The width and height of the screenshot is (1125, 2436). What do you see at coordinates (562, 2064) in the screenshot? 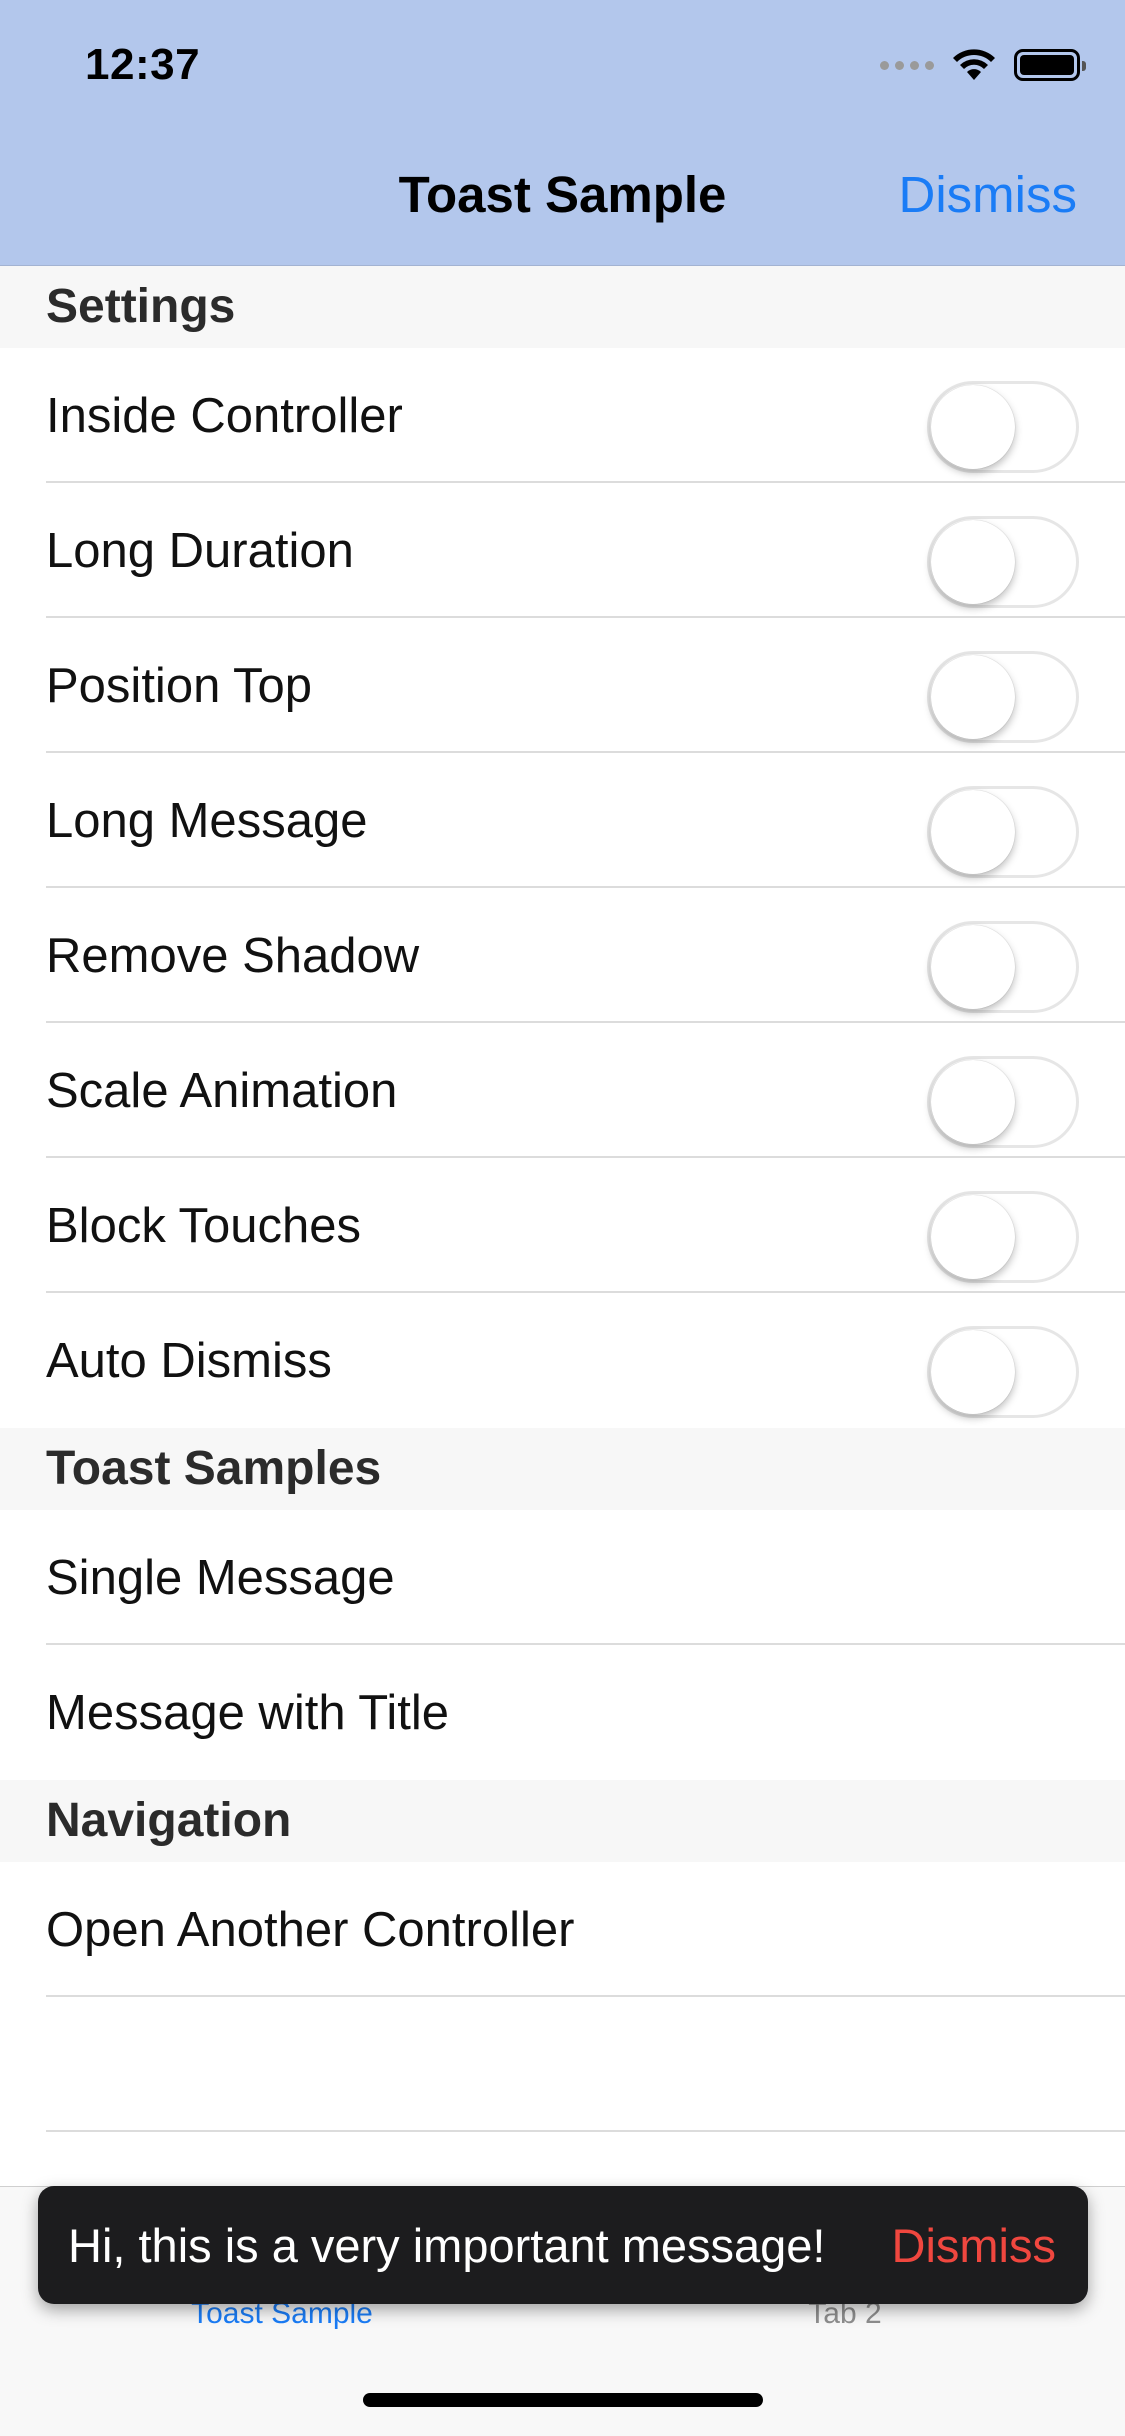
I see `empty-row` at bounding box center [562, 2064].